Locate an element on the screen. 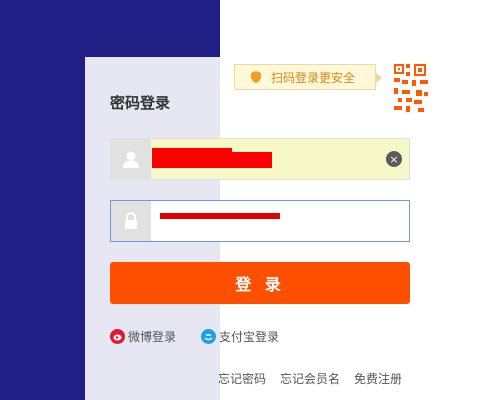 This screenshot has height=400, width=490. password-redaction is located at coordinates (220, 216).